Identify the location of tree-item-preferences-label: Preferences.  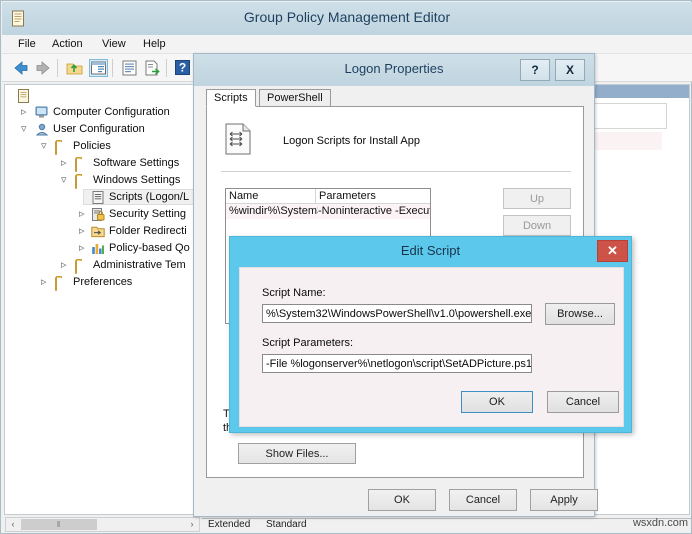
(103, 282).